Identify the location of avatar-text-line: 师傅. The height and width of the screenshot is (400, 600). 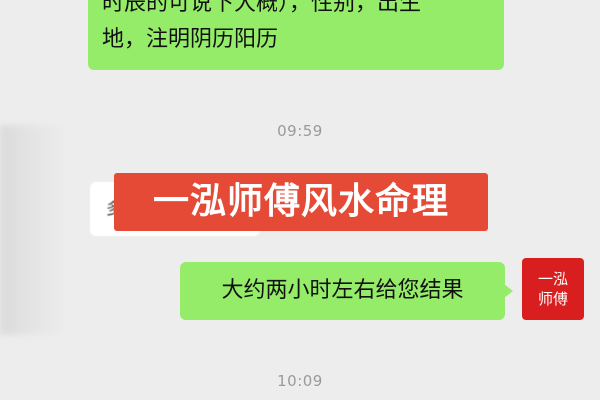
(552, 299).